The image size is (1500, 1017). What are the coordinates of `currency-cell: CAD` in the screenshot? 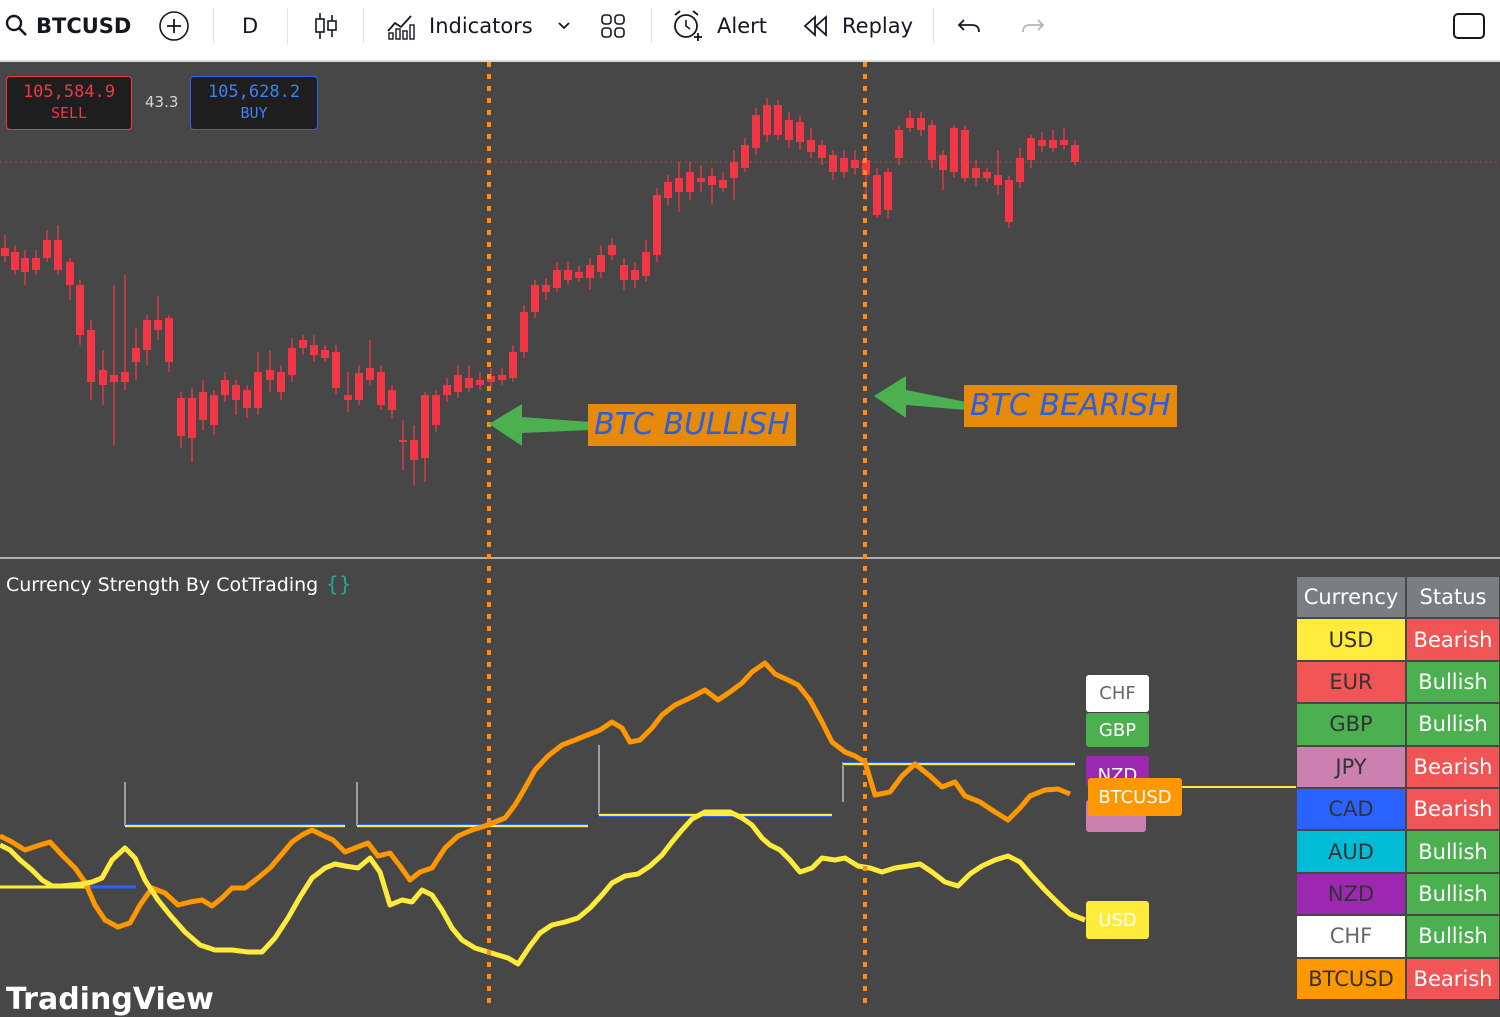 It's located at (1351, 809).